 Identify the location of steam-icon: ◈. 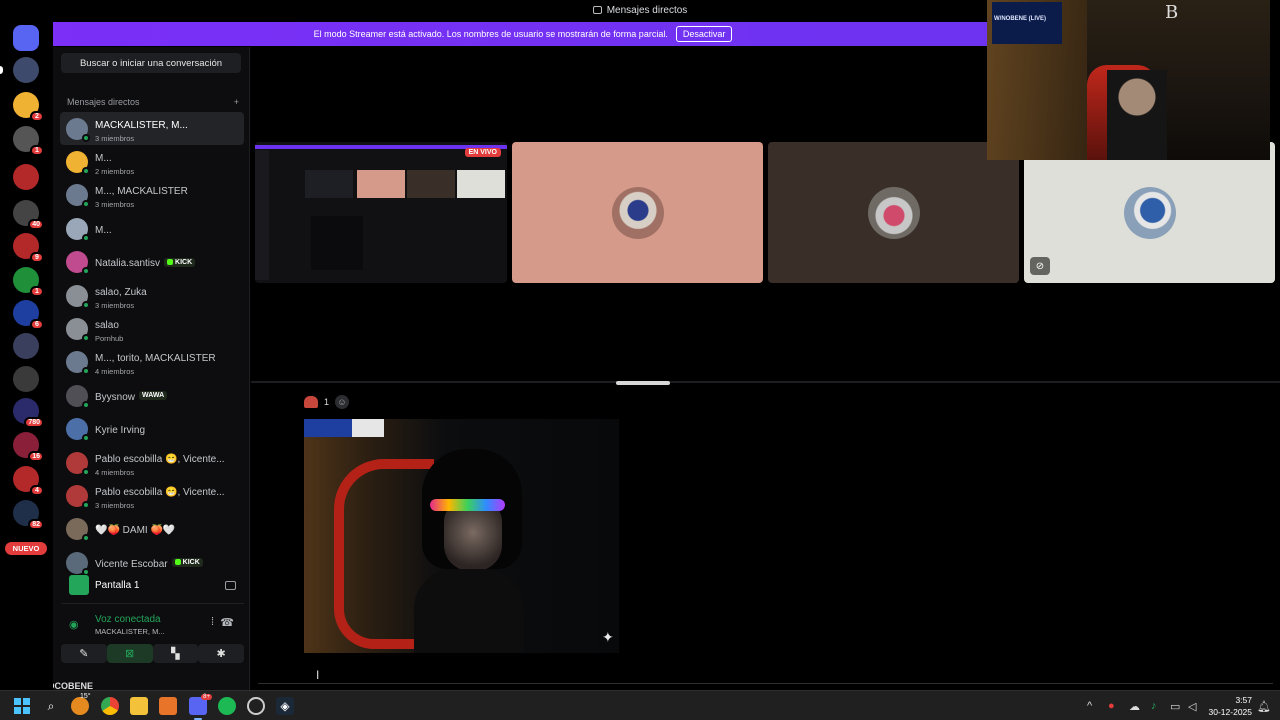
(285, 706).